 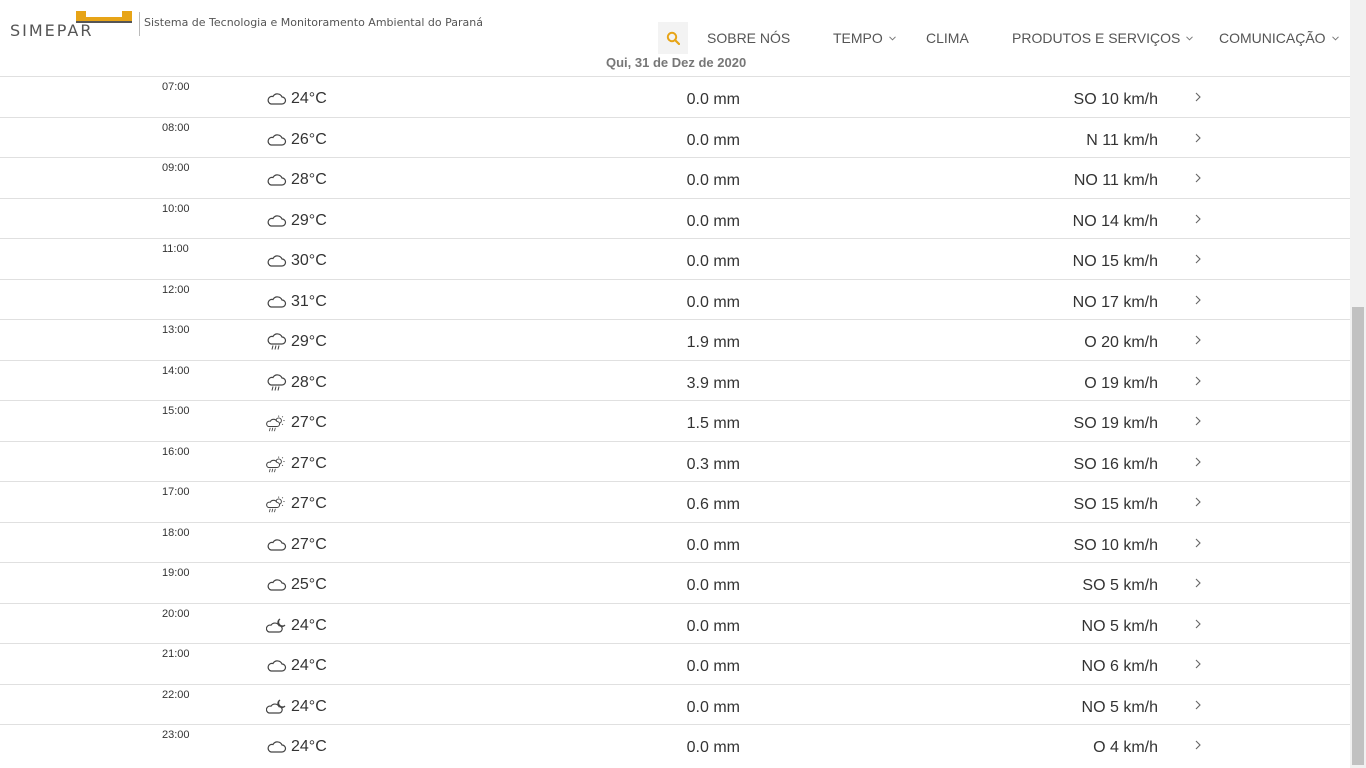 What do you see at coordinates (947, 38) in the screenshot?
I see `nav-item-clima: CLIMA` at bounding box center [947, 38].